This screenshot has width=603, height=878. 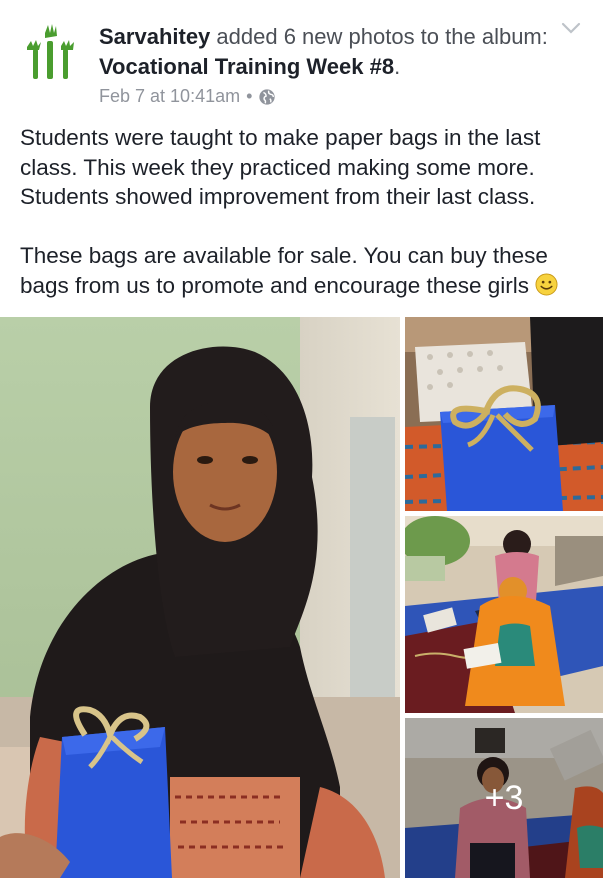 What do you see at coordinates (267, 96) in the screenshot?
I see `globe-icon` at bounding box center [267, 96].